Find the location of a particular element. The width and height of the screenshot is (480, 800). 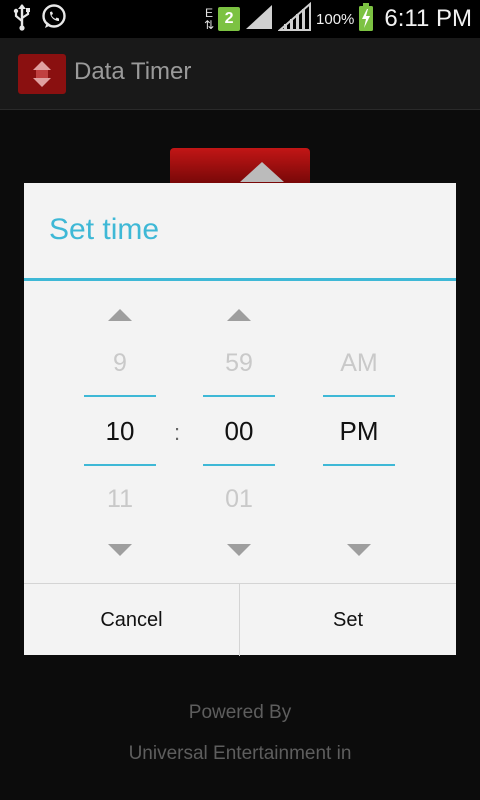

status-right-icons: E ⇅ 2 100% 6:11 PM is located at coordinates (338, 19).